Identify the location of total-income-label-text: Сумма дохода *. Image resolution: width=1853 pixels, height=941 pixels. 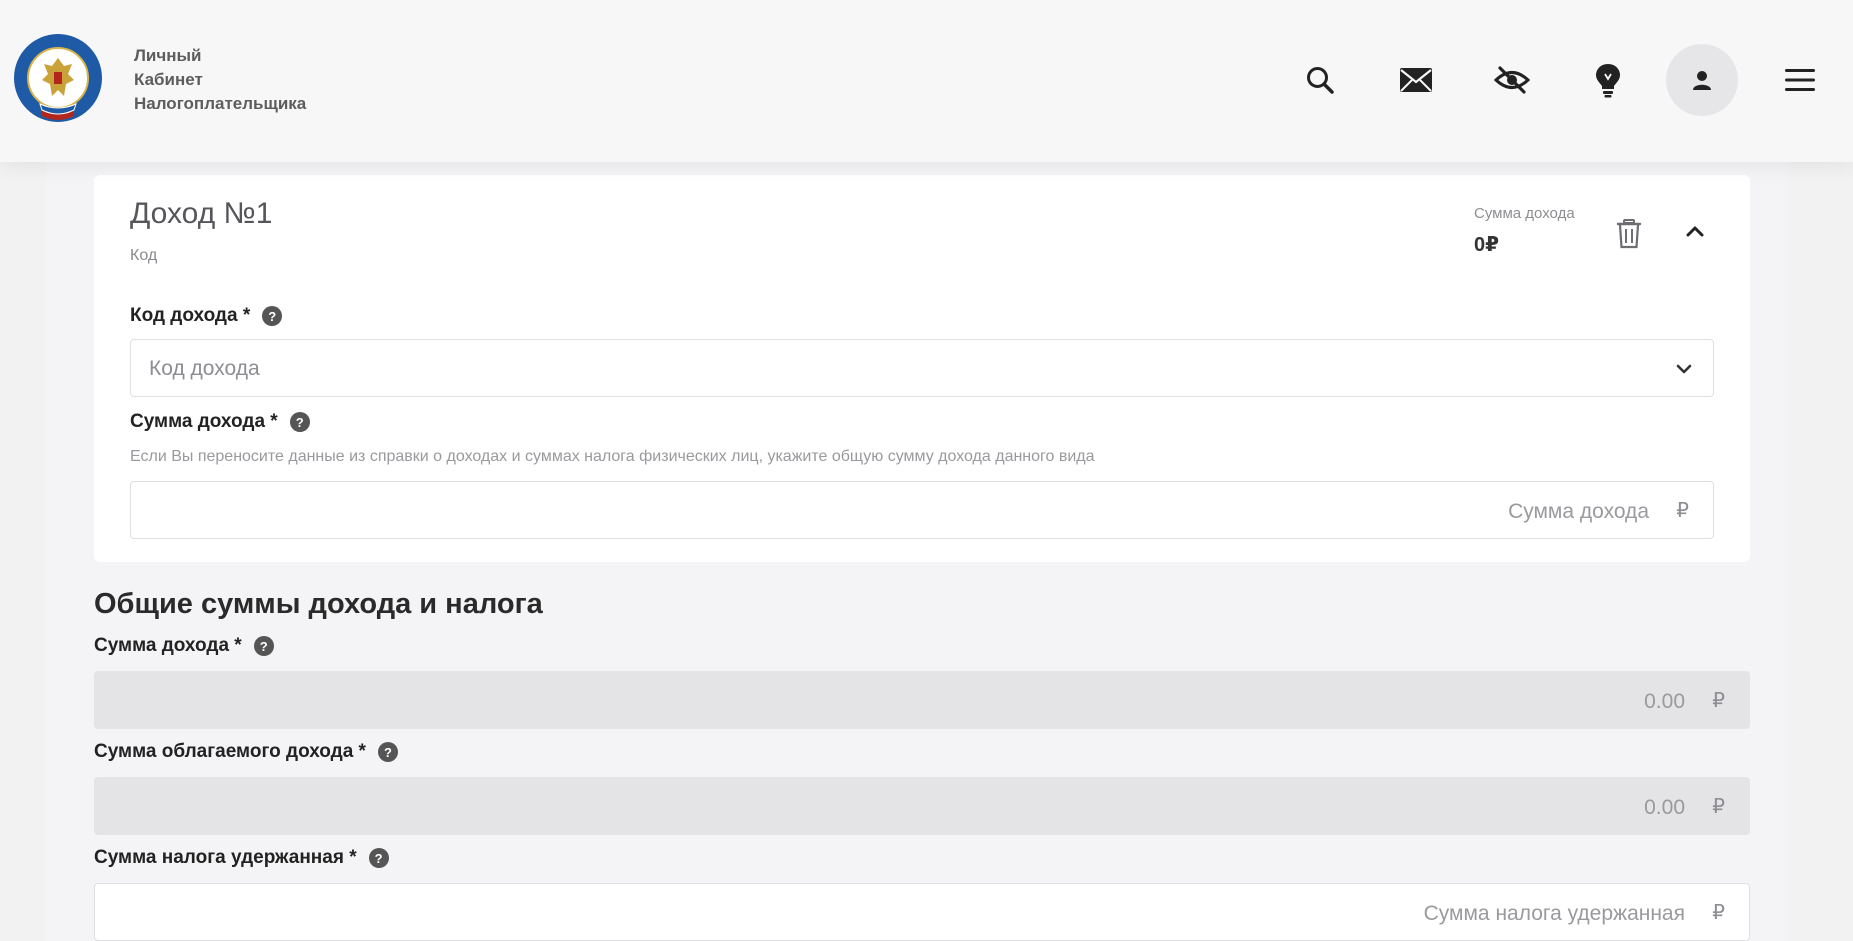
(168, 645).